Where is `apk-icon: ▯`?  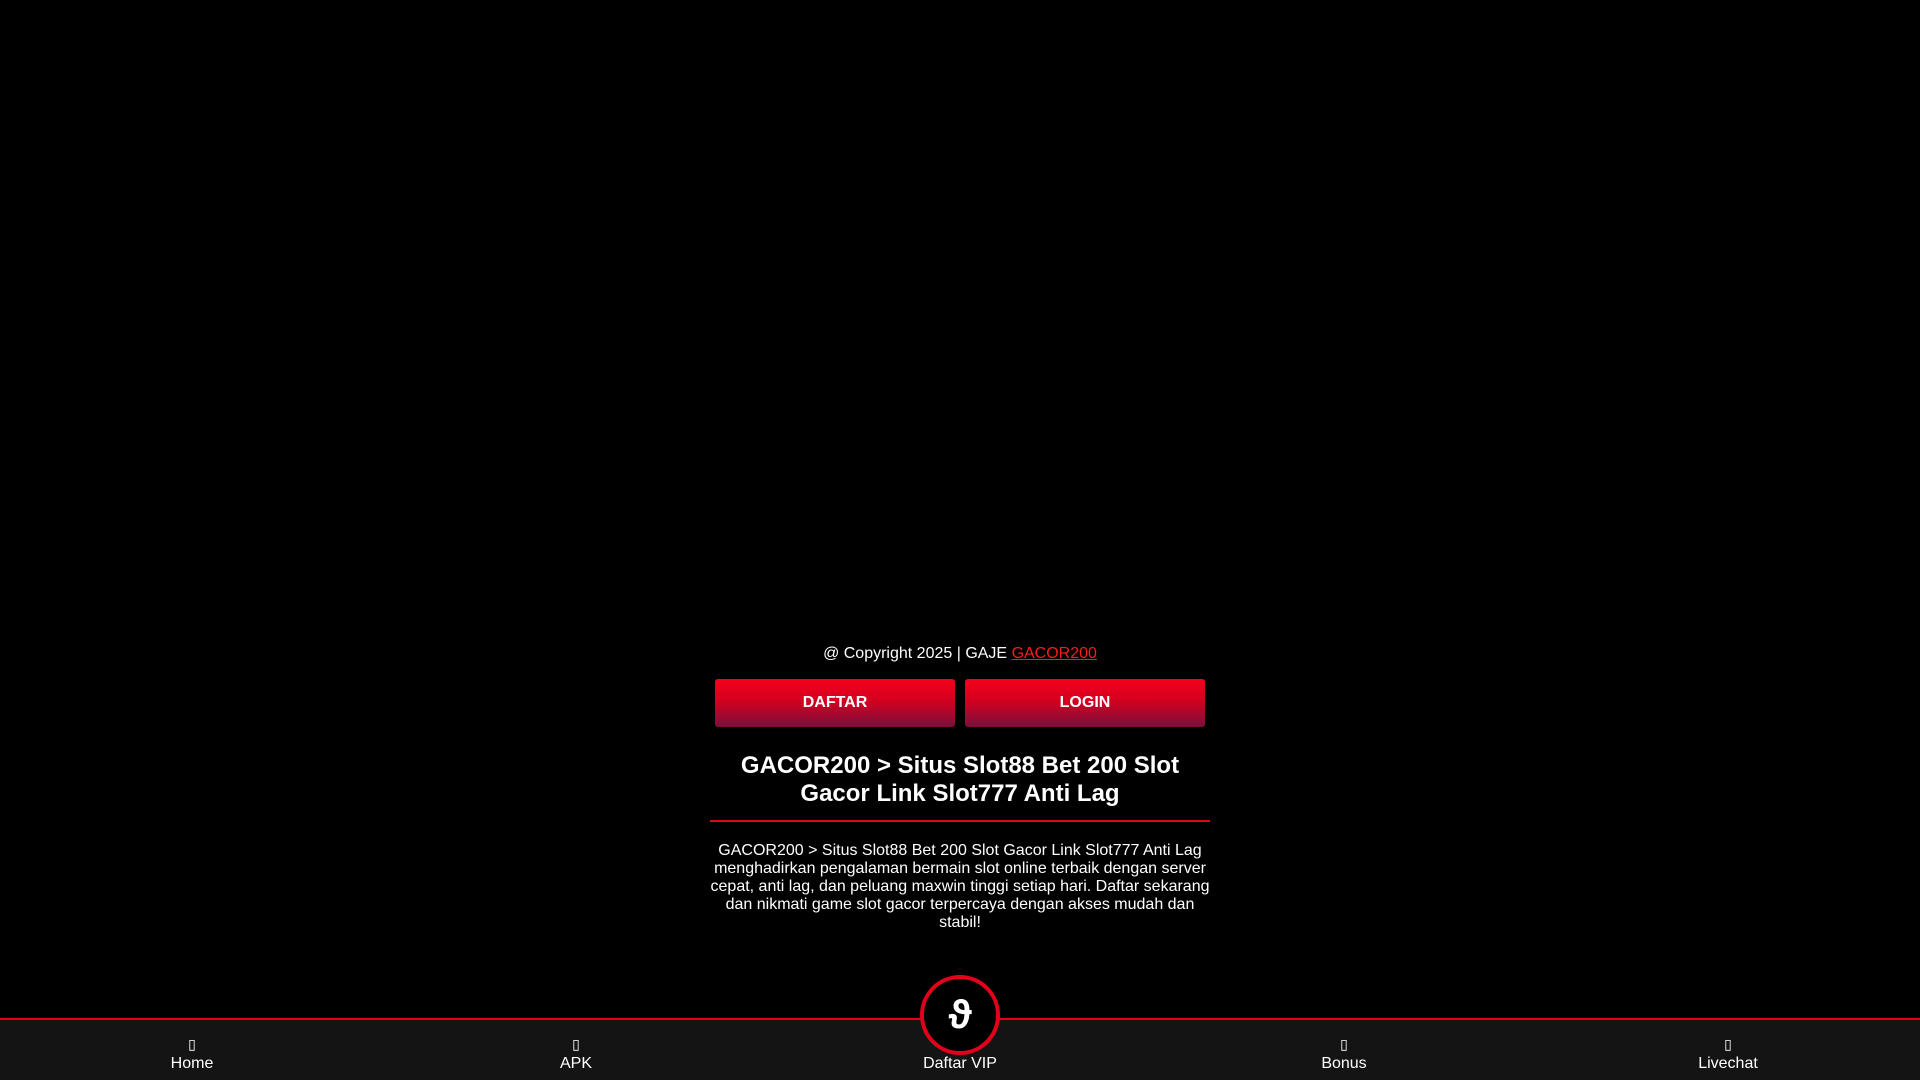
apk-icon: ▯ is located at coordinates (576, 1044).